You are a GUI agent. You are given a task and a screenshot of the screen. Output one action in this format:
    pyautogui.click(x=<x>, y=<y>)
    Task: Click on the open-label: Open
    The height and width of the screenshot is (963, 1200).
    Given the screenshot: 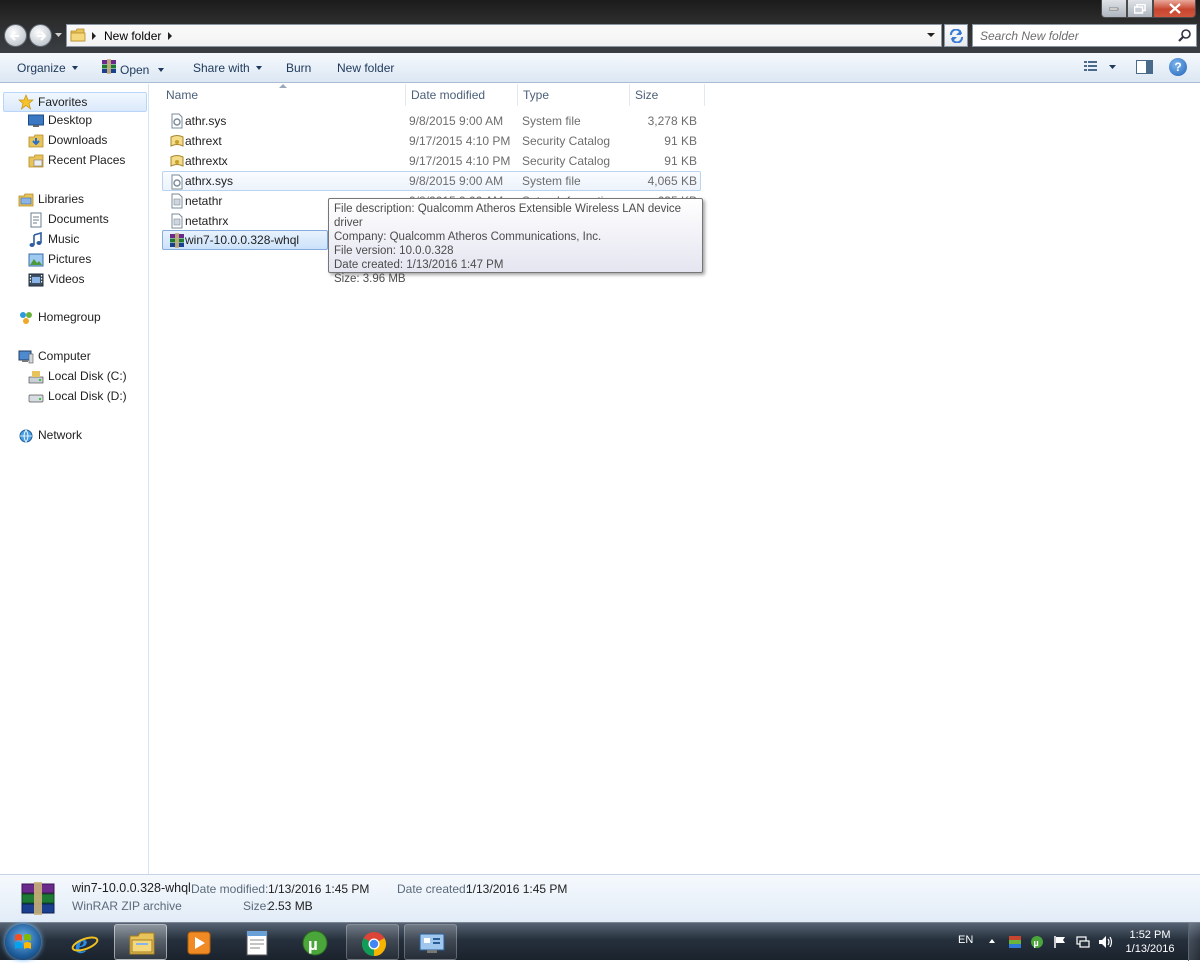 What is the action you would take?
    pyautogui.click(x=135, y=70)
    